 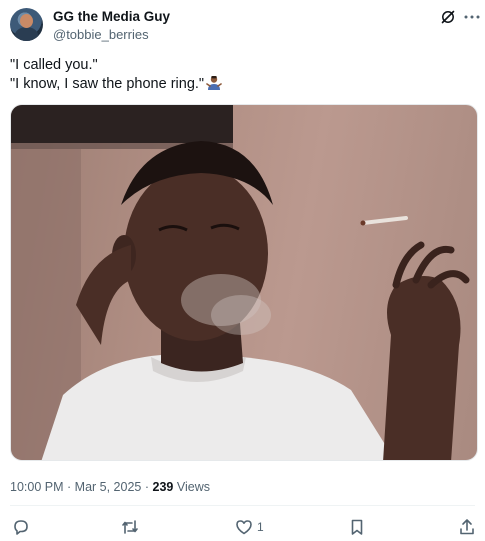 I want to click on bookmark-icon, so click(x=357, y=527).